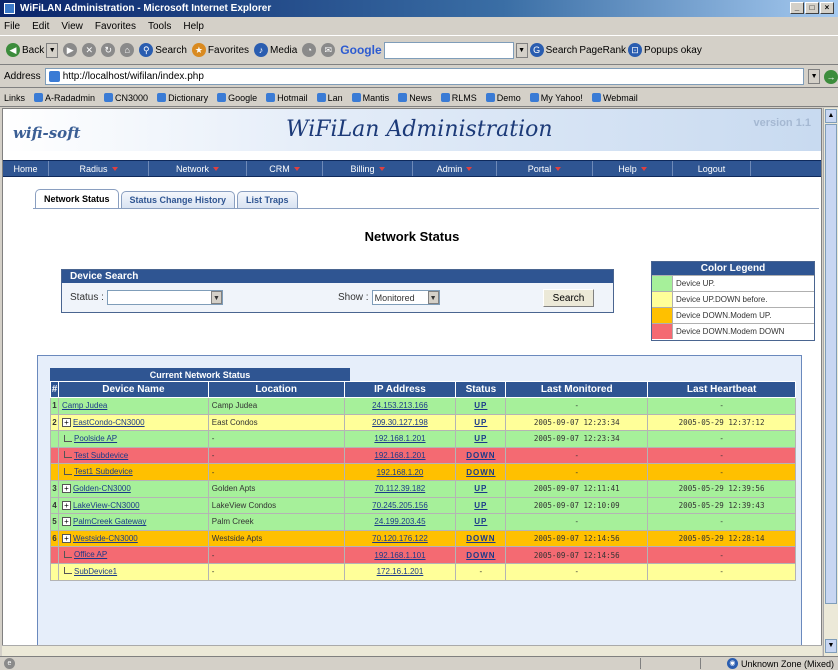 The width and height of the screenshot is (838, 670). I want to click on link-item: Mantis, so click(370, 98).